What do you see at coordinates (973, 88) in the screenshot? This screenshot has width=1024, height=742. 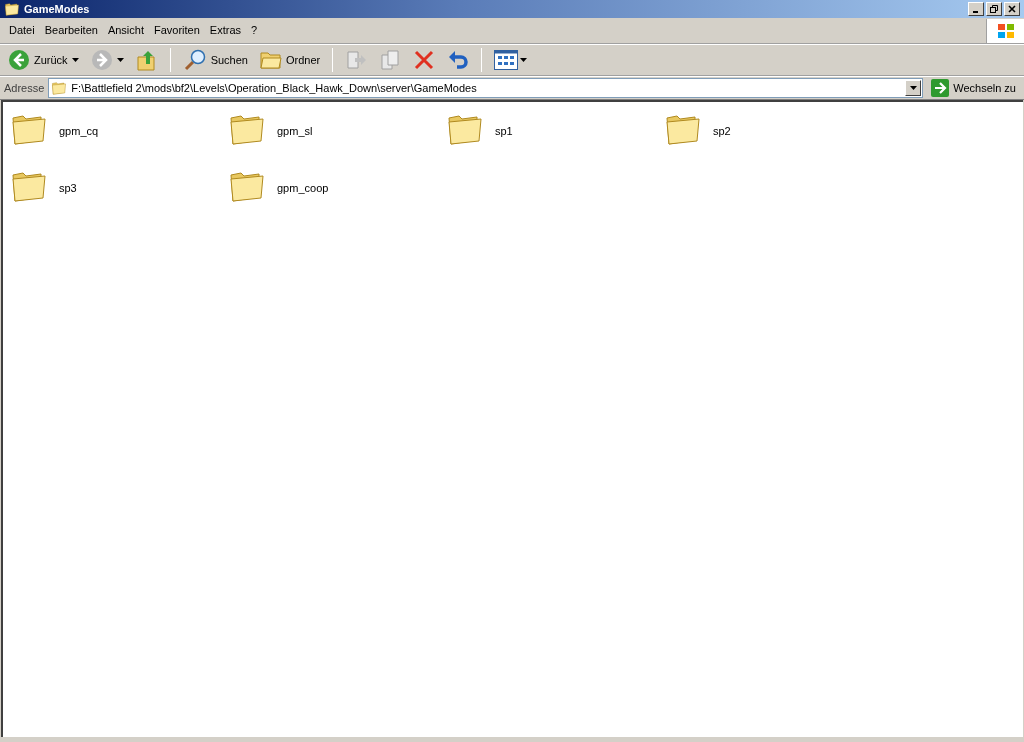 I see `go-button: Wechseln zu` at bounding box center [973, 88].